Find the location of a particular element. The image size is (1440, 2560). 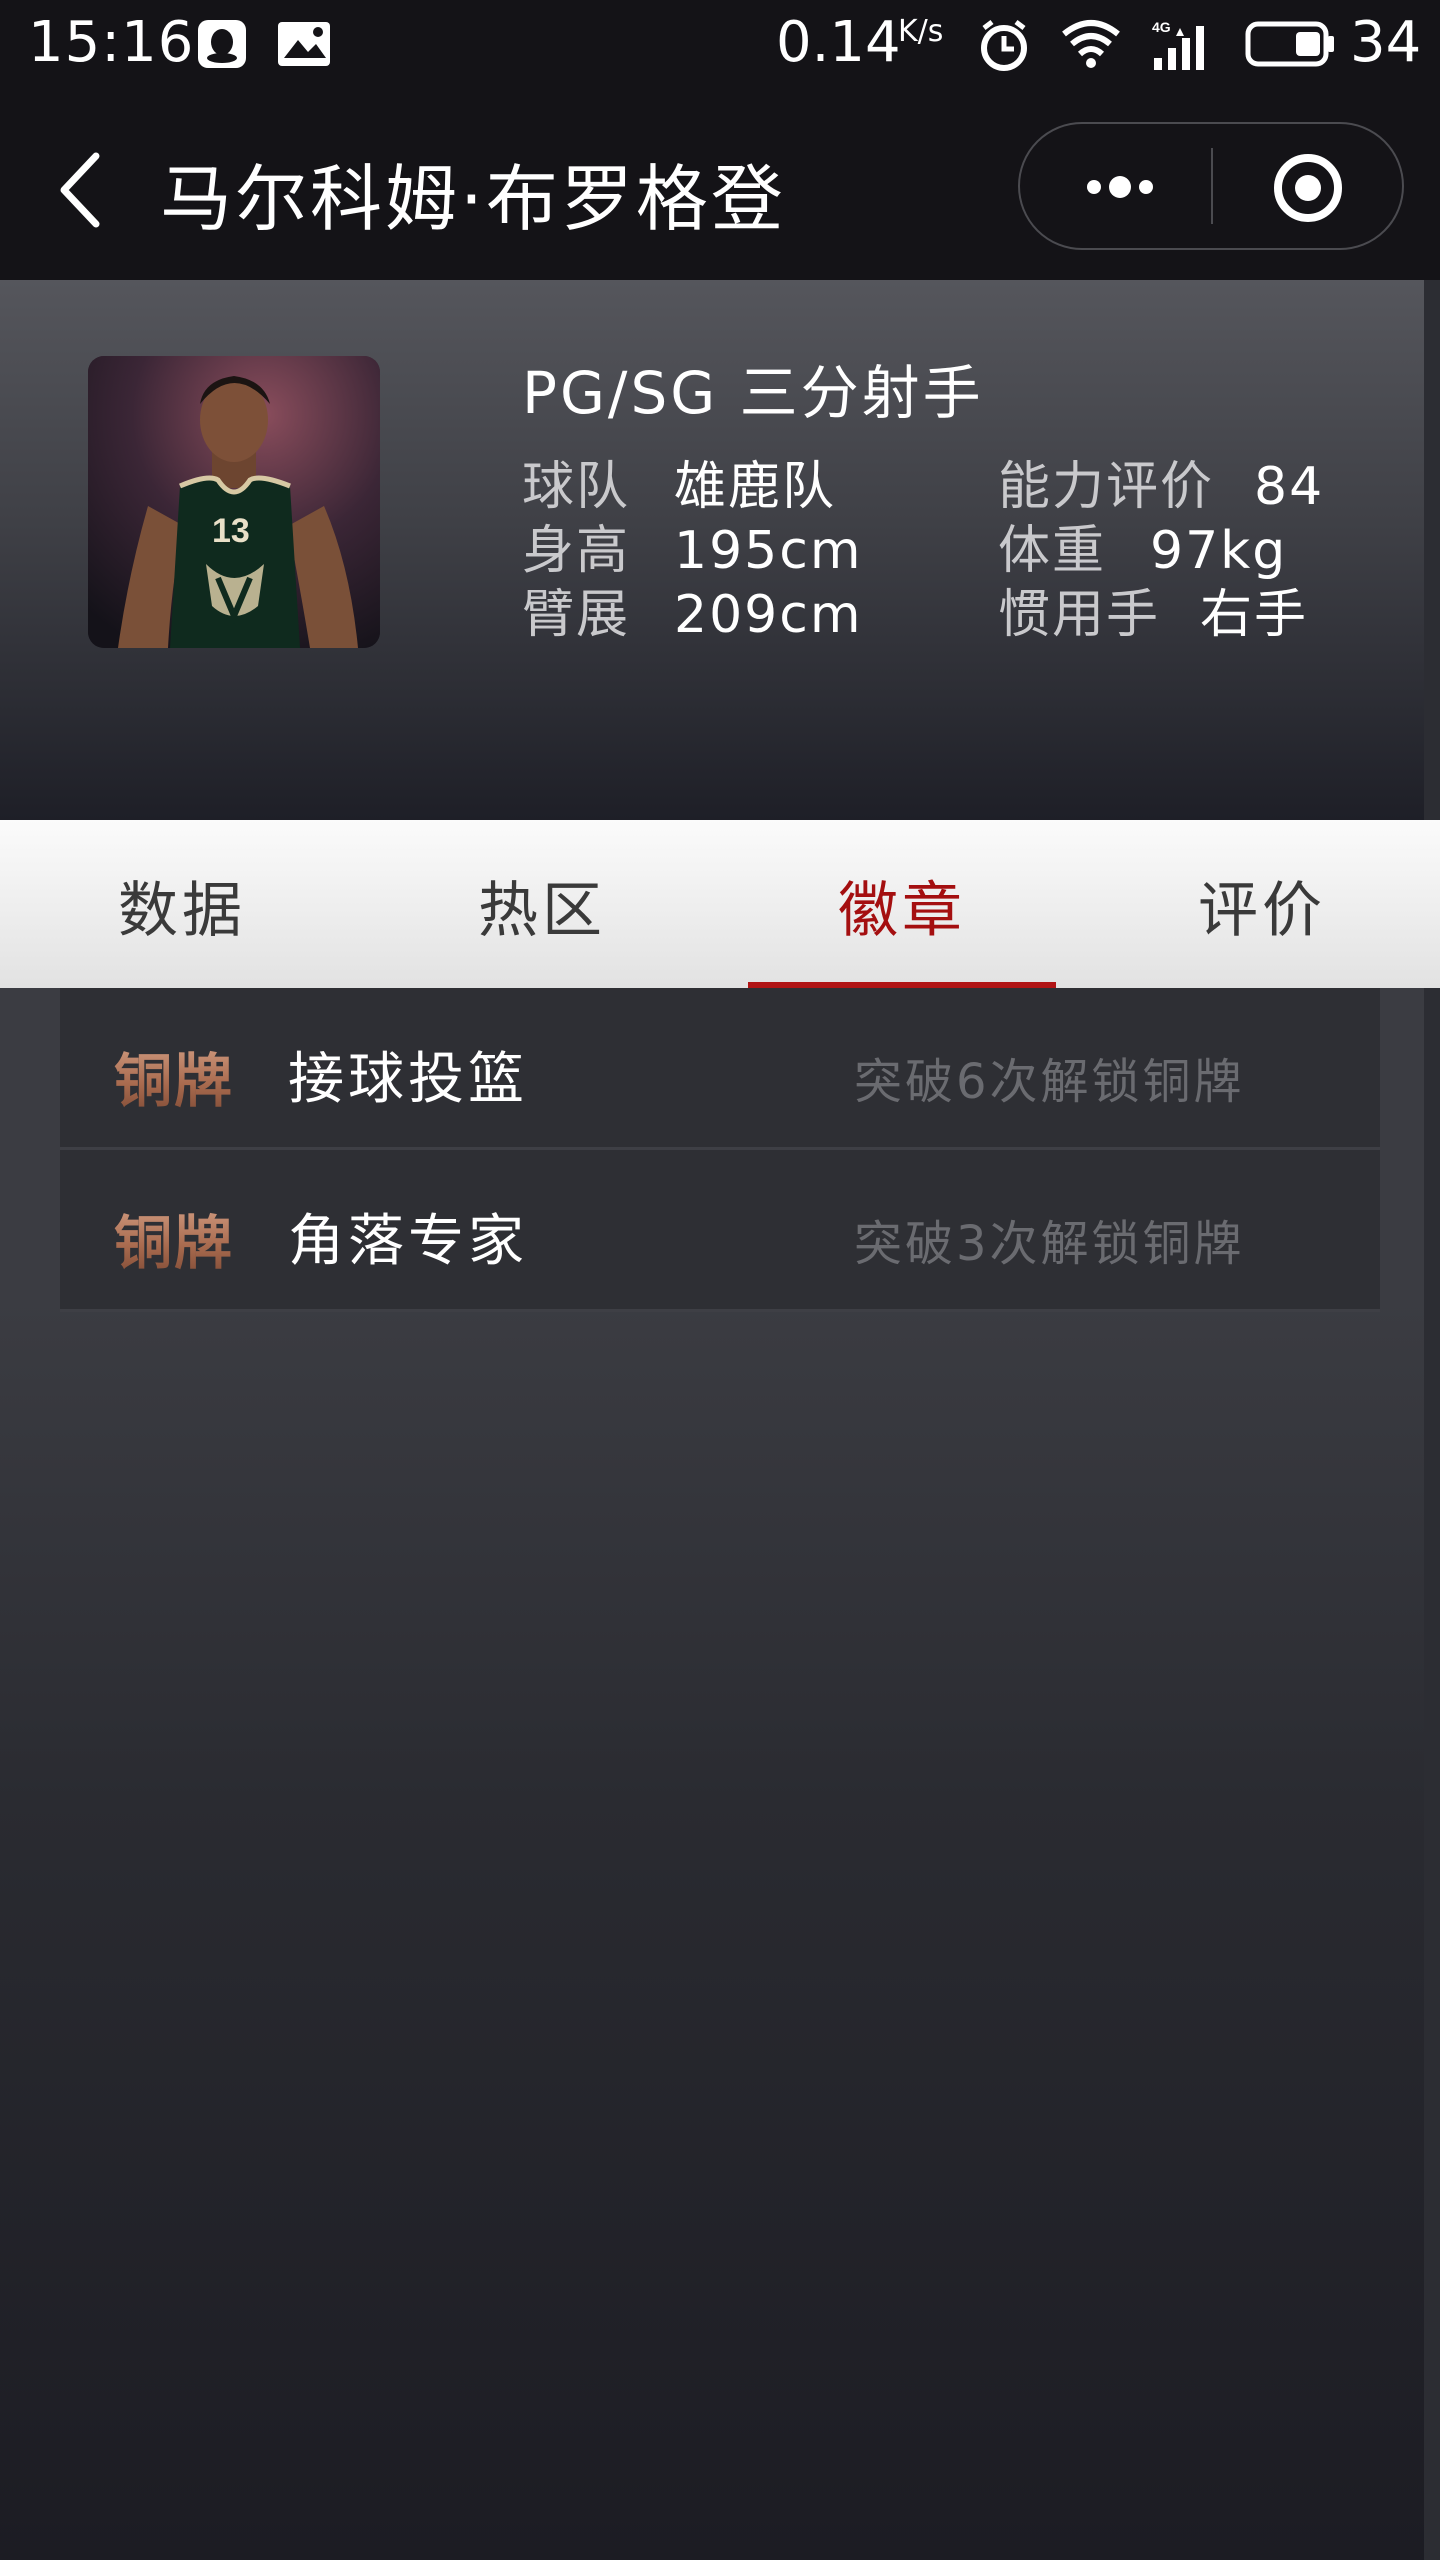

wingspan-info: 臂展 209cm is located at coordinates (692, 609).